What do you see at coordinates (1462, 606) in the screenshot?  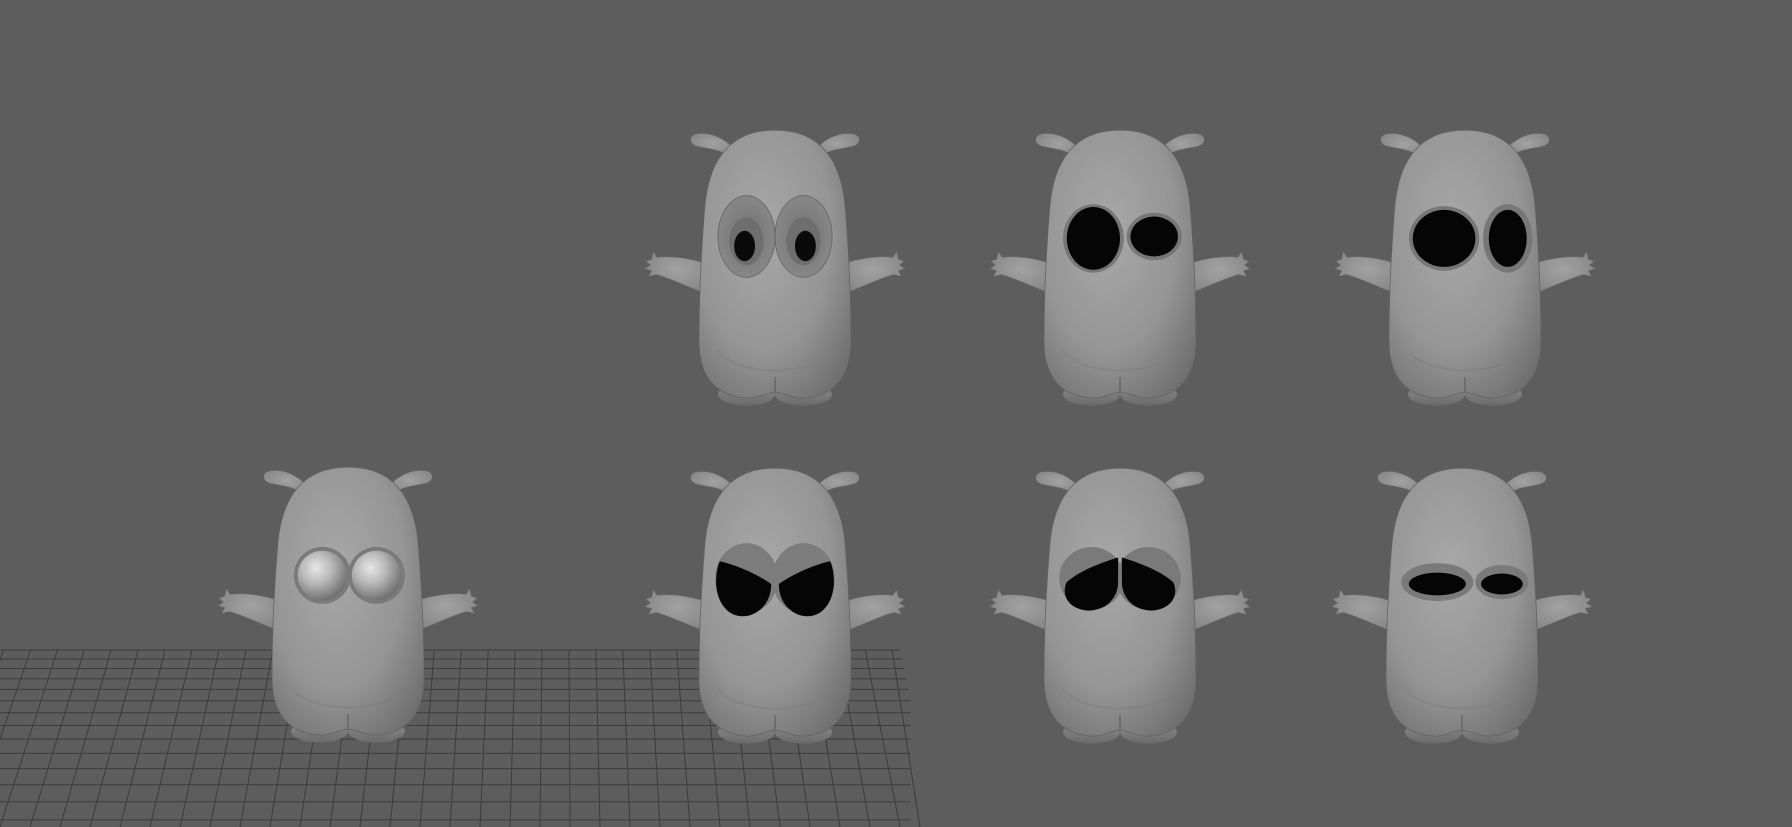 I see `character-blendshape-squint` at bounding box center [1462, 606].